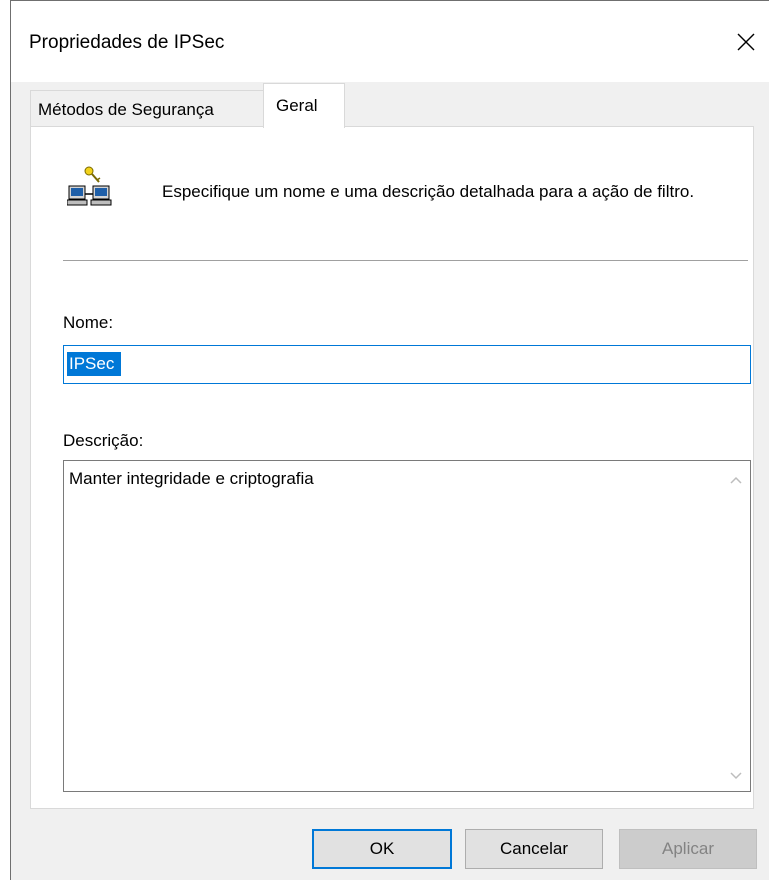 This screenshot has width=769, height=880. Describe the element at coordinates (382, 849) in the screenshot. I see `ok-button: OK` at that location.